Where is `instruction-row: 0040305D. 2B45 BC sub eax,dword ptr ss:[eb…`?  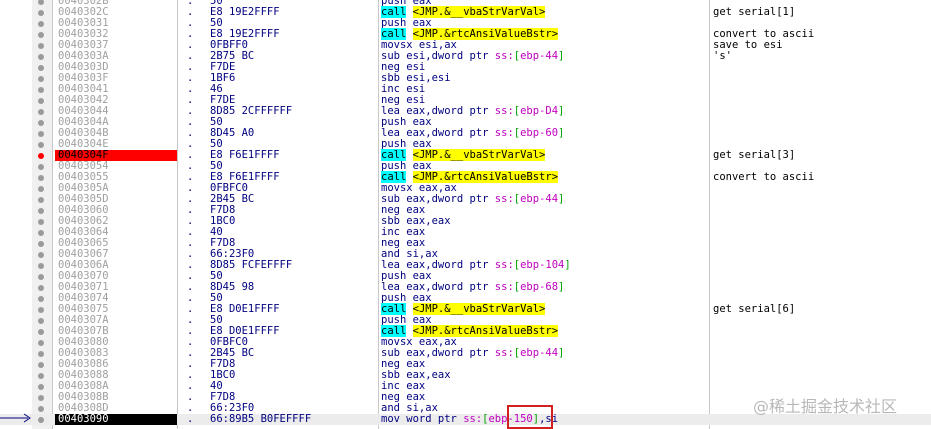
instruction-row: 0040305D. 2B45 BC sub eax,dword ptr ss:[eb… is located at coordinates (465, 199).